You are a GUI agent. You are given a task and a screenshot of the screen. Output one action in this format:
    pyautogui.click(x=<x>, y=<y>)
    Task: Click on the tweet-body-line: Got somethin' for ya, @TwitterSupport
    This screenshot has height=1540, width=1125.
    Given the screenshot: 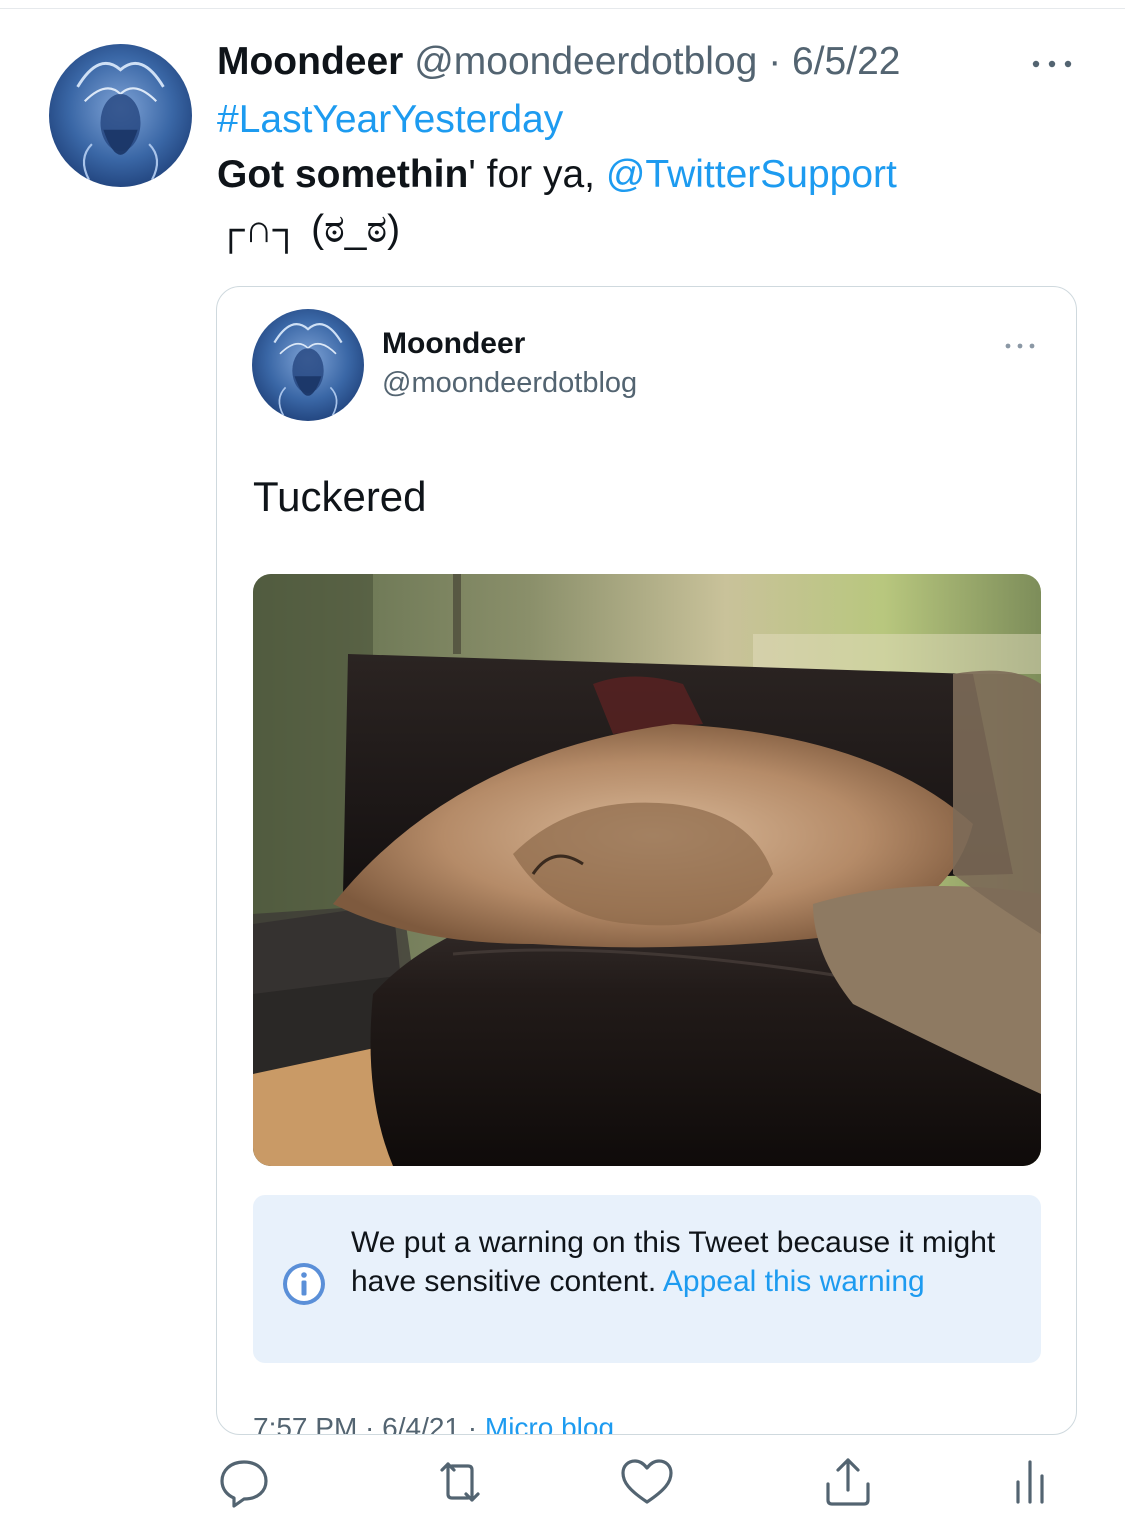 What is the action you would take?
    pyautogui.click(x=657, y=174)
    